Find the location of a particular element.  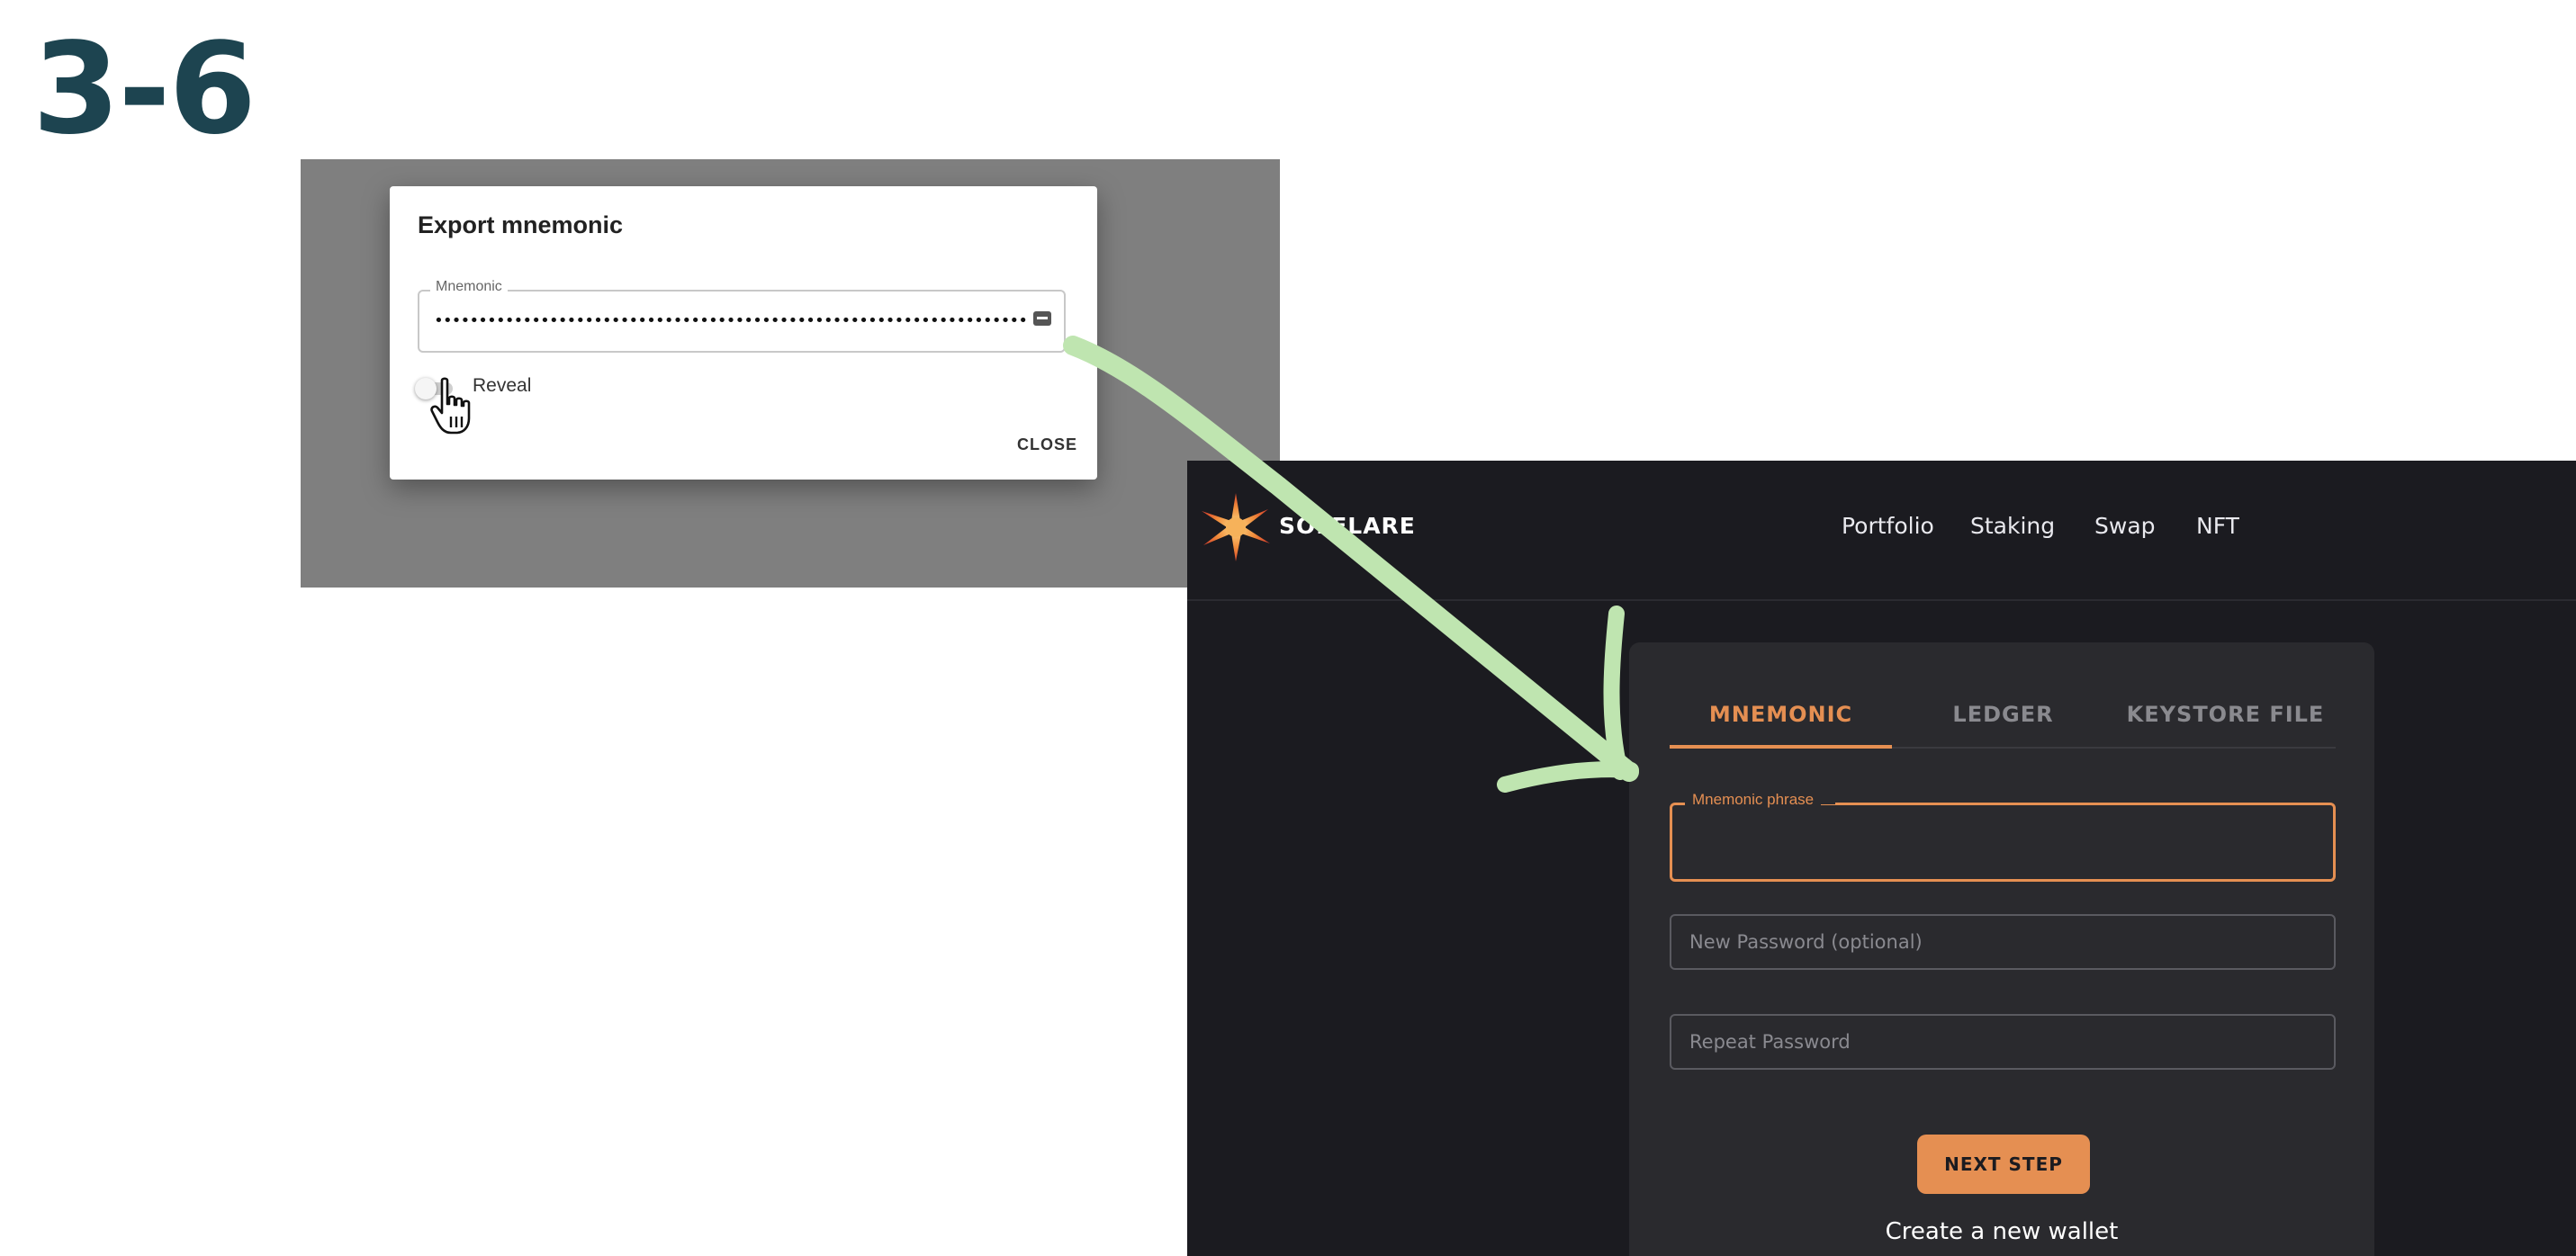

repeat-password-placeholder: Repeat Password is located at coordinates (1770, 1042).